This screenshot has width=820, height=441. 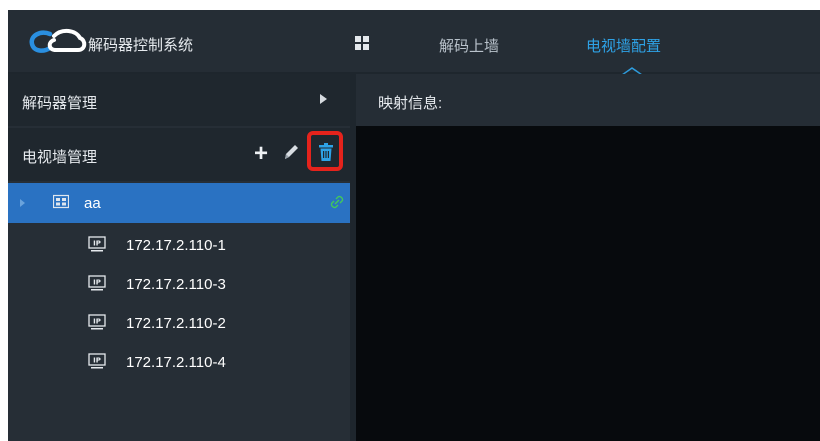 What do you see at coordinates (623, 45) in the screenshot?
I see `nav-tv-wall-config: 电视墙配置` at bounding box center [623, 45].